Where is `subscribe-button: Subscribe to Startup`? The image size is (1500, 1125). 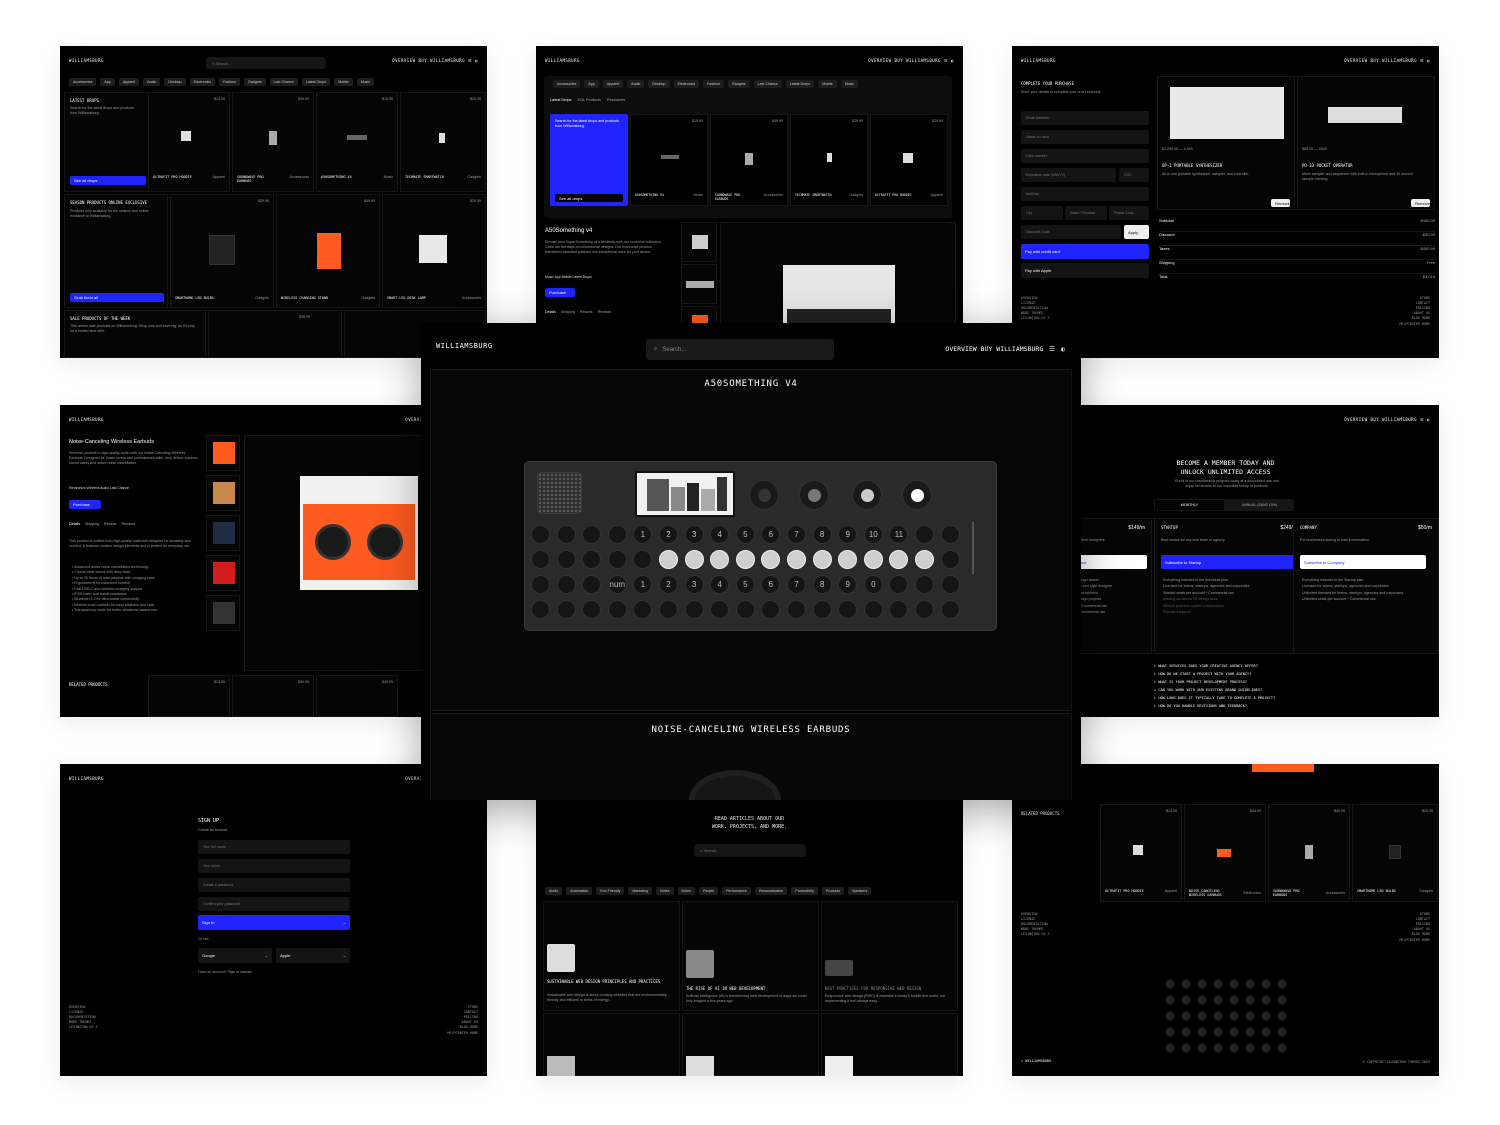 subscribe-button: Subscribe to Startup is located at coordinates (1230, 562).